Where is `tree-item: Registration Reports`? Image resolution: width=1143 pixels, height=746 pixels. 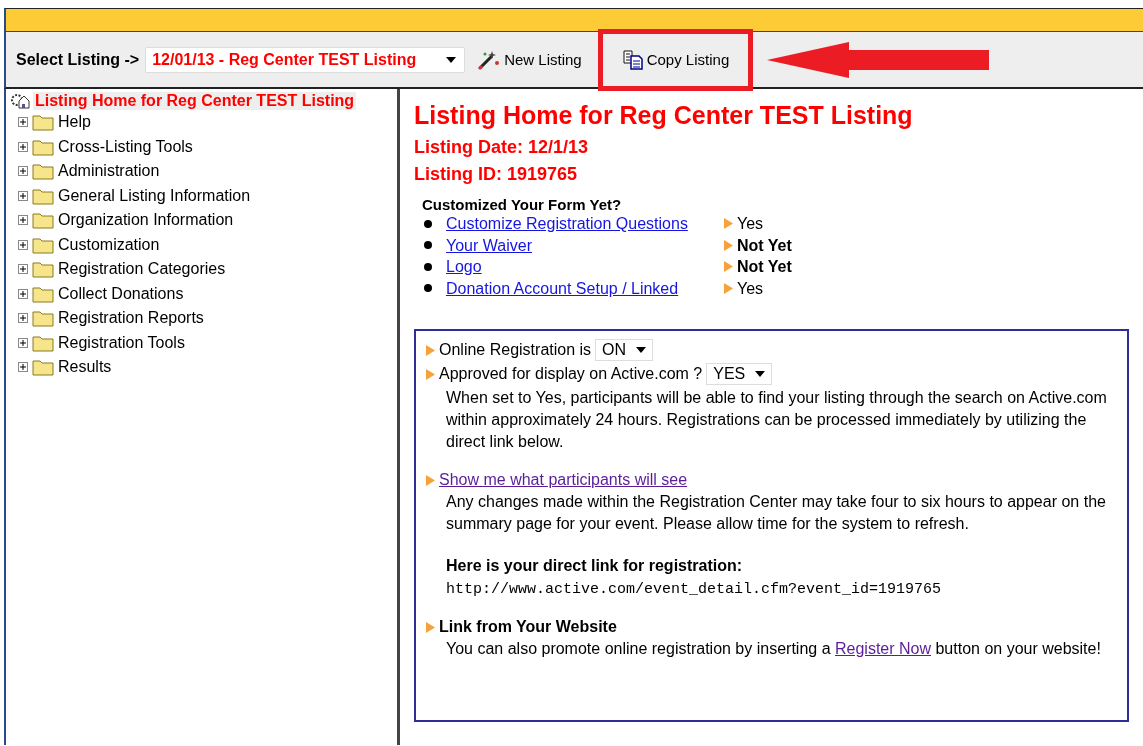
tree-item: Registration Reports is located at coordinates (203, 318).